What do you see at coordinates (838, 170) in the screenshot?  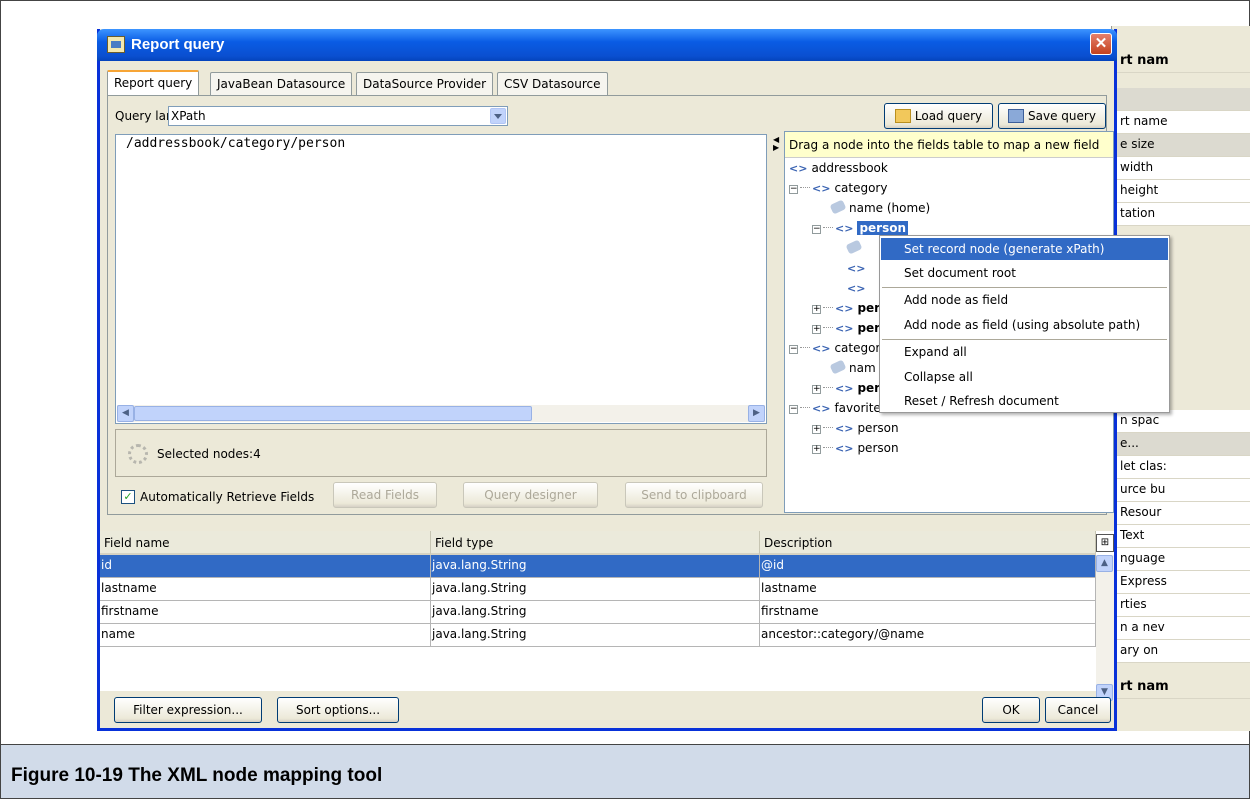 I see `tree-node: <> addressbook` at bounding box center [838, 170].